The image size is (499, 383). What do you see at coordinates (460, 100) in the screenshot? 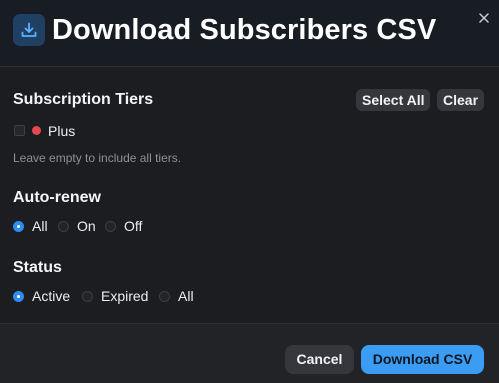
I see `clear-button: Clear` at bounding box center [460, 100].